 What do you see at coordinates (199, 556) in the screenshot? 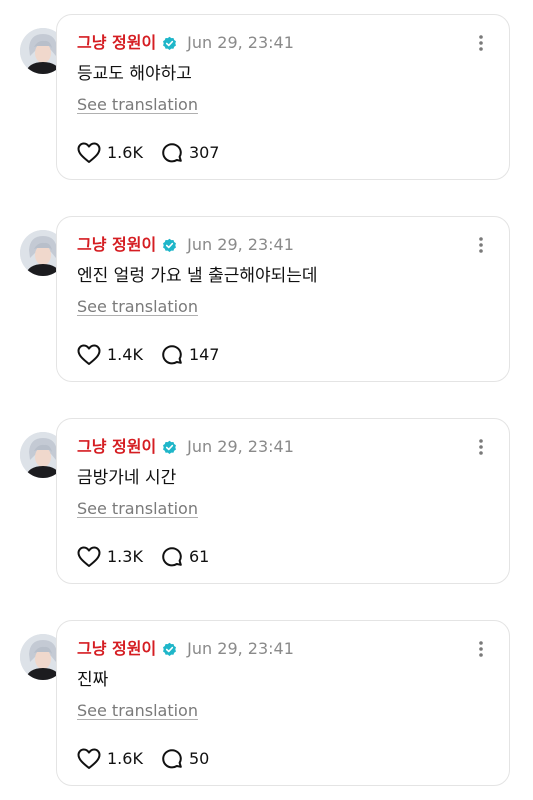
I see `comment-count: 61` at bounding box center [199, 556].